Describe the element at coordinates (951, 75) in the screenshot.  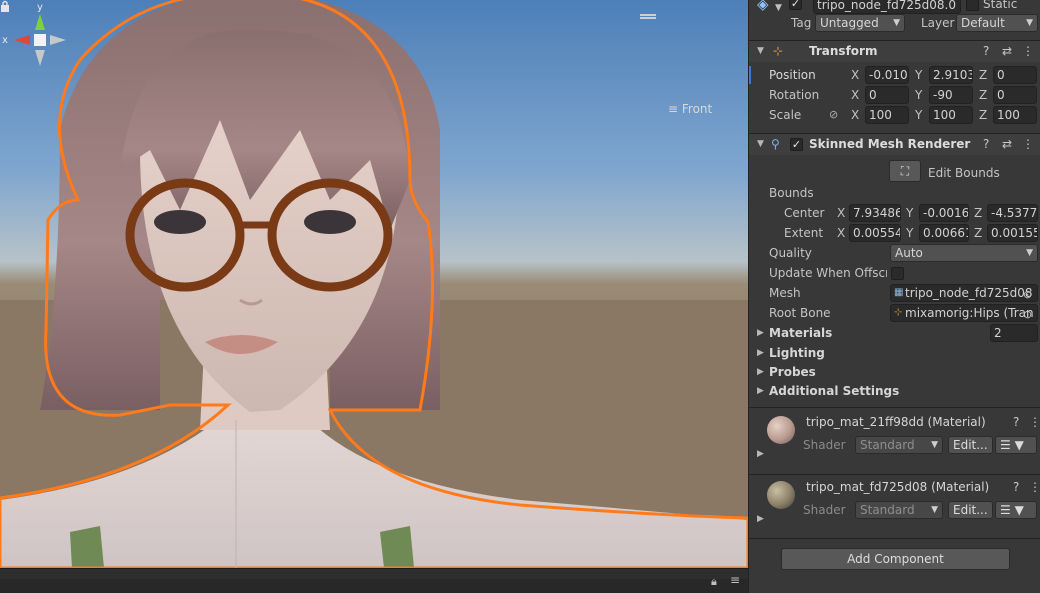
I see `position-y-field: 2.9103` at that location.